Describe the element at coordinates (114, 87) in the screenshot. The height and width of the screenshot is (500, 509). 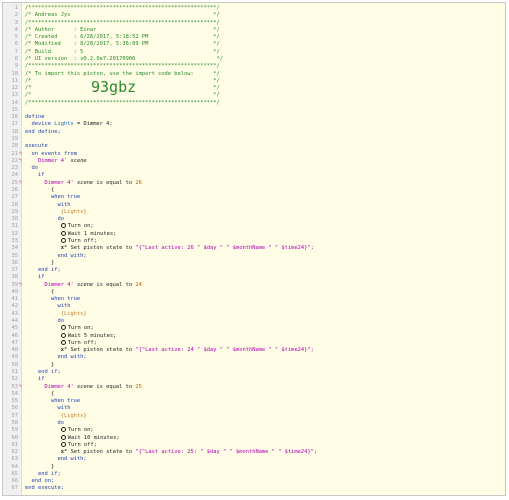
I see `import-code: 93gbz` at that location.